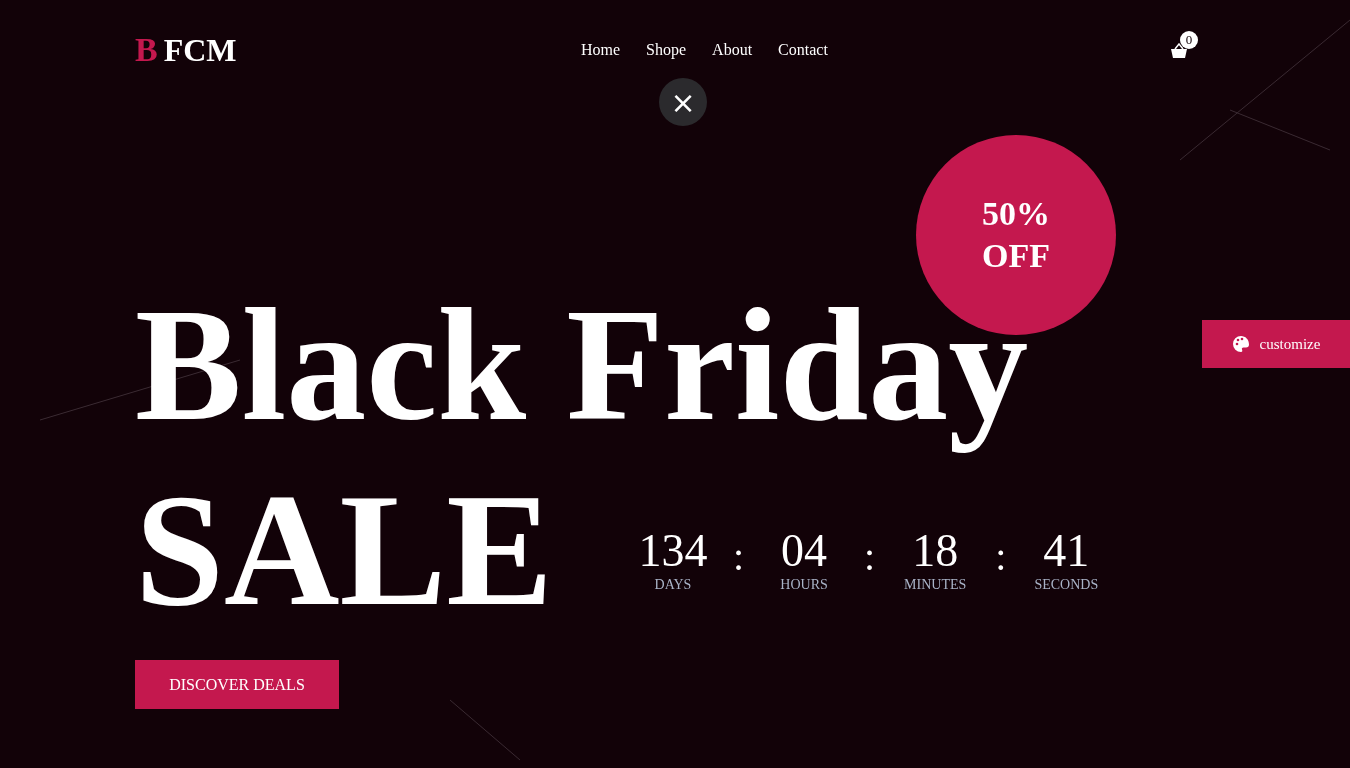 The image size is (1350, 768). I want to click on discover-deals-button: DISCOVER DEALS, so click(237, 684).